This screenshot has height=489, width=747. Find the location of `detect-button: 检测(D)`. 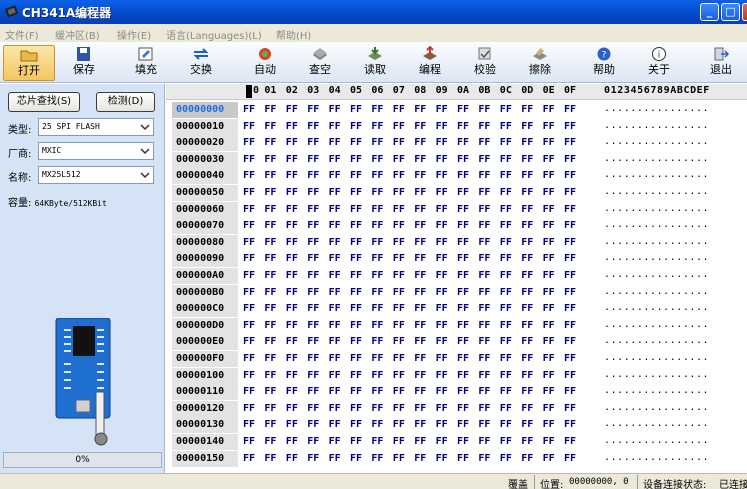

detect-button: 检测(D) is located at coordinates (125, 102).